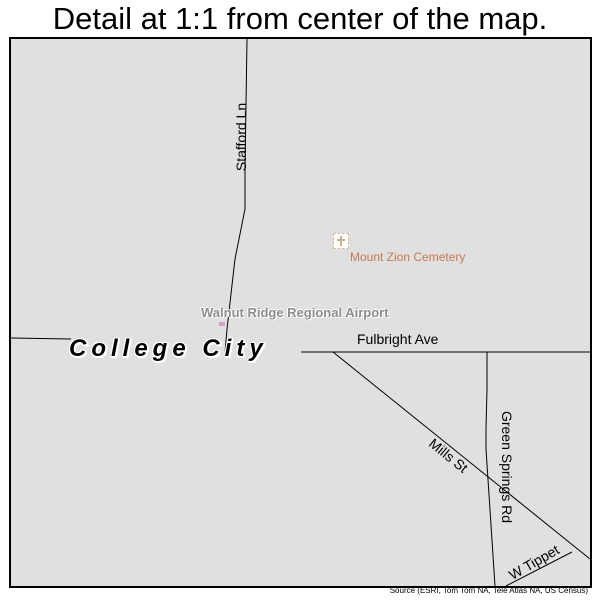 This screenshot has width=600, height=600. Describe the element at coordinates (490, 469) in the screenshot. I see `road-green-springs-rd` at that location.